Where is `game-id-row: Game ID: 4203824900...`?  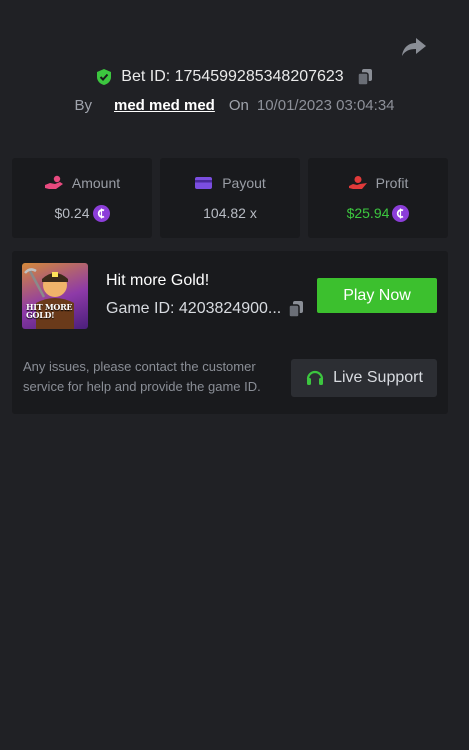 game-id-row: Game ID: 4203824900... is located at coordinates (205, 309).